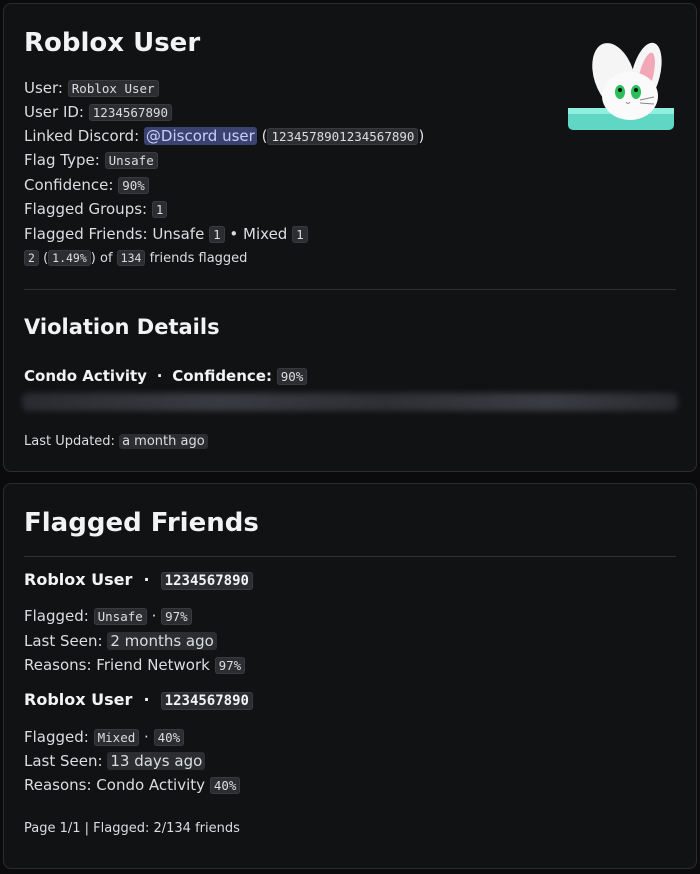 The height and width of the screenshot is (874, 700). I want to click on flagged-friends-row: Flagged Friends: Unsafe 1 • Mixed 1, so click(166, 234).